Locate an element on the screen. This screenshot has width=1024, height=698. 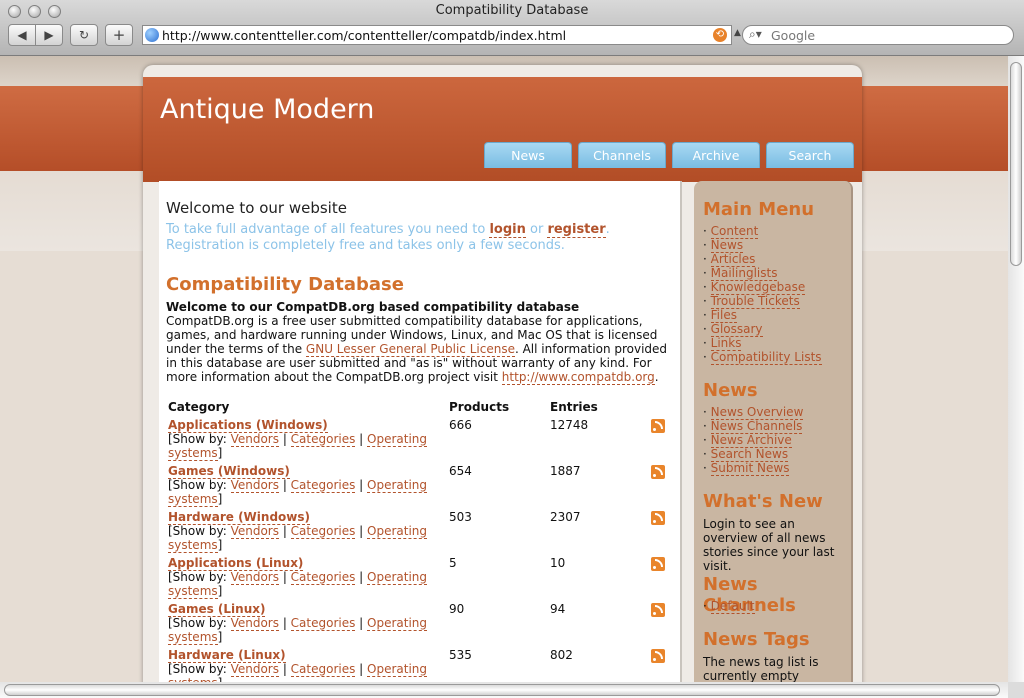
sidebar-item: · Submit News is located at coordinates (775, 468).